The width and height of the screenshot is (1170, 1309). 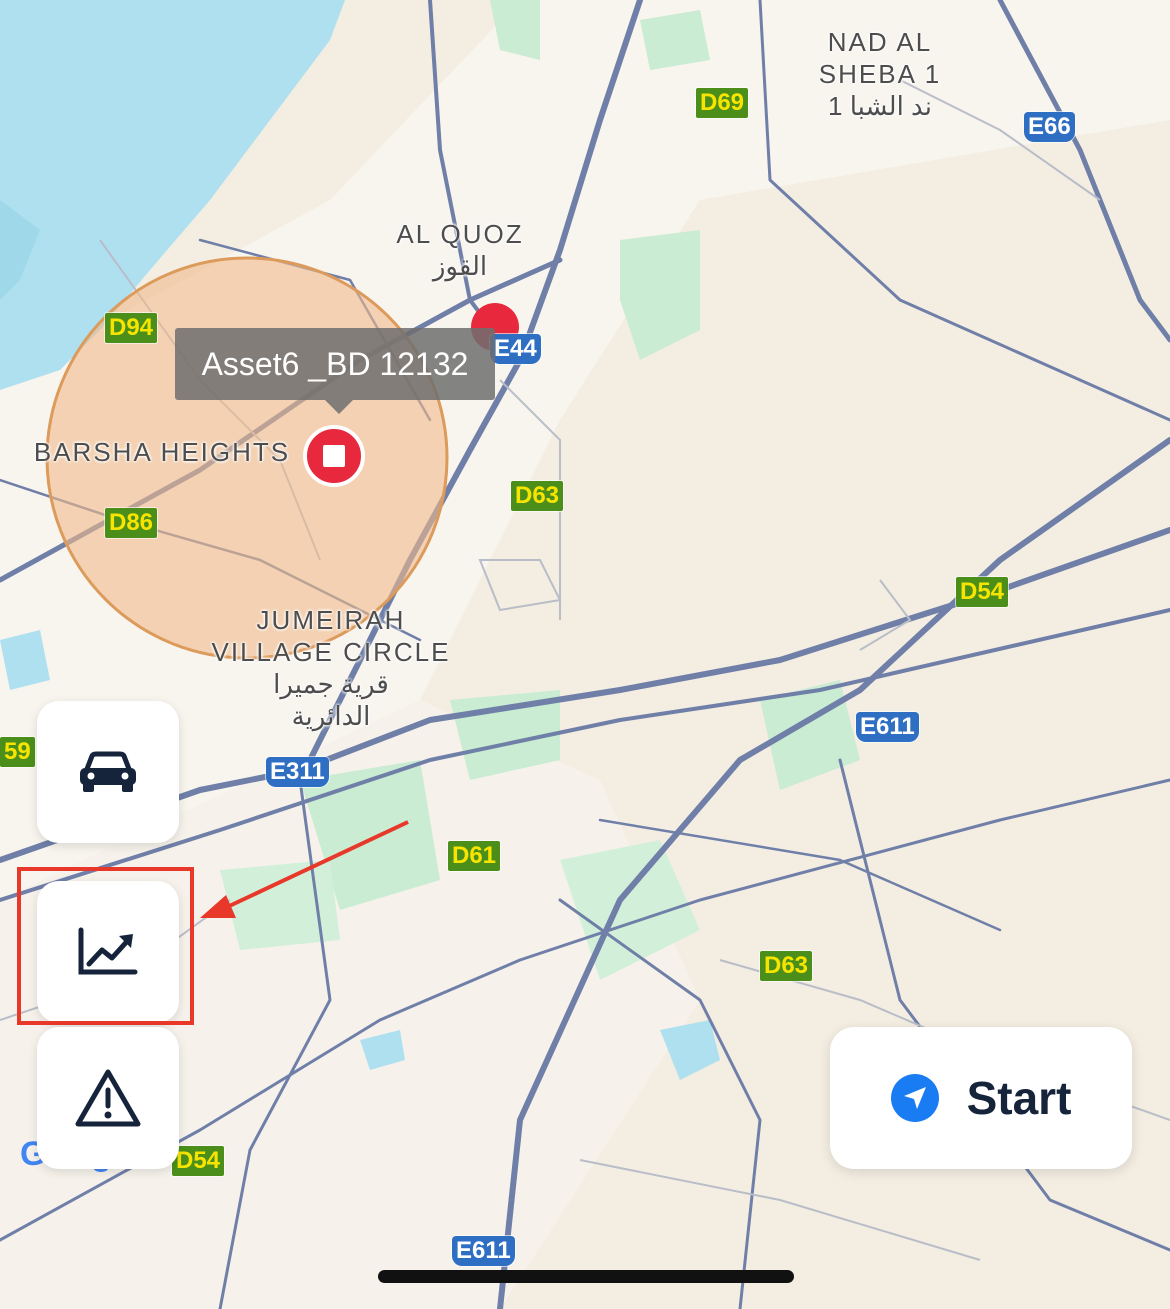 I want to click on car-icon, so click(x=108, y=771).